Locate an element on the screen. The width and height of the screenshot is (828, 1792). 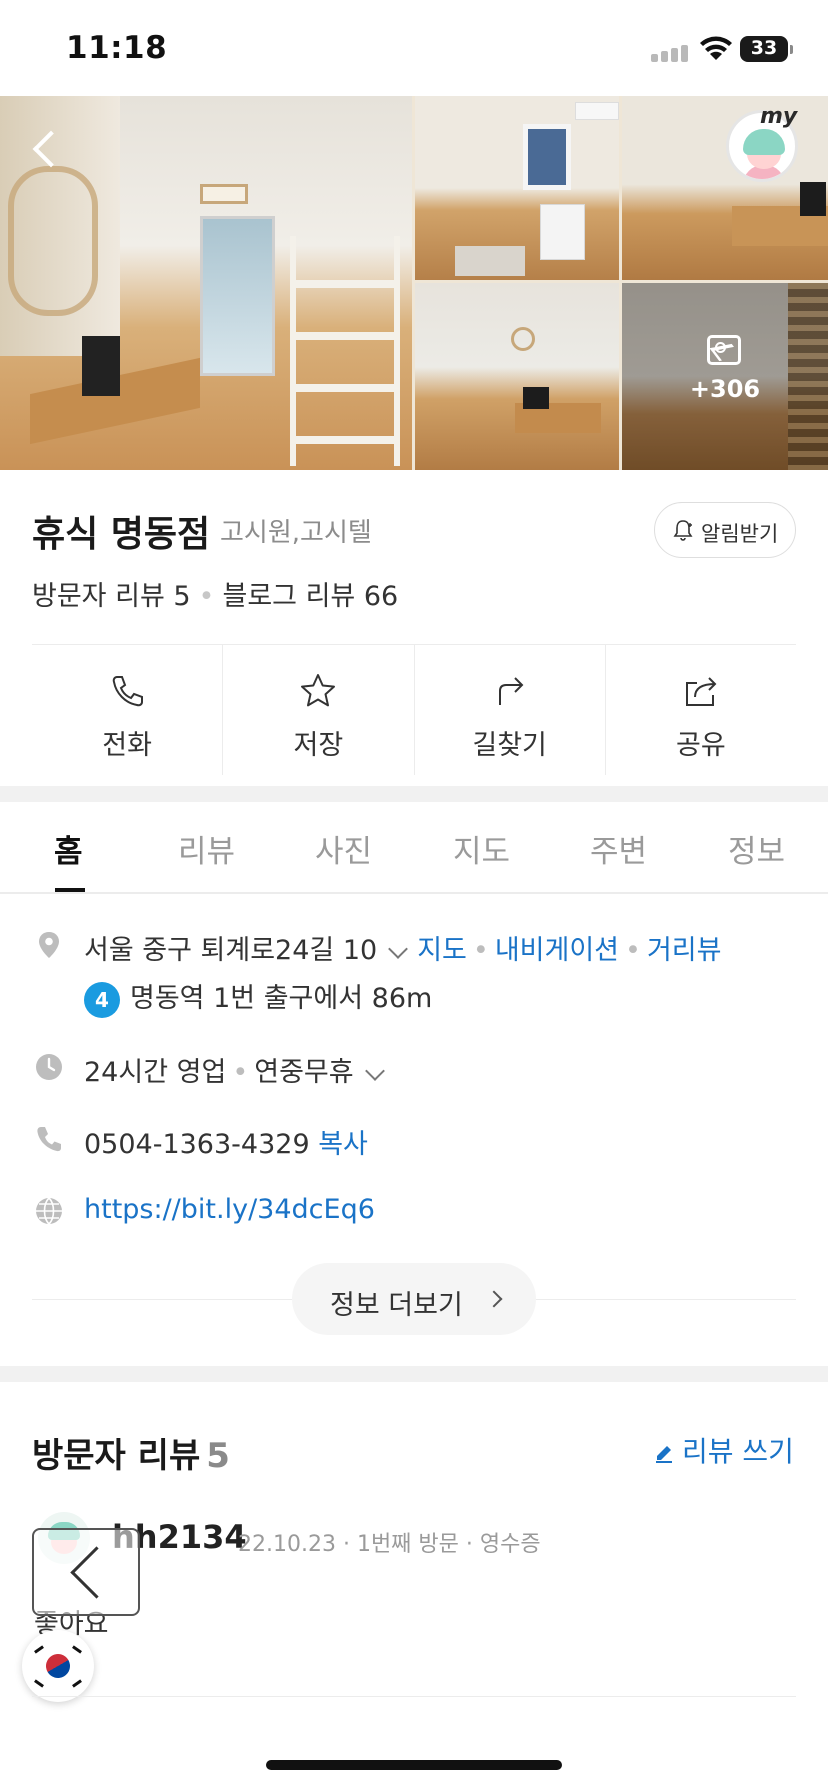
tab-info: 정보 is located at coordinates (756, 848).